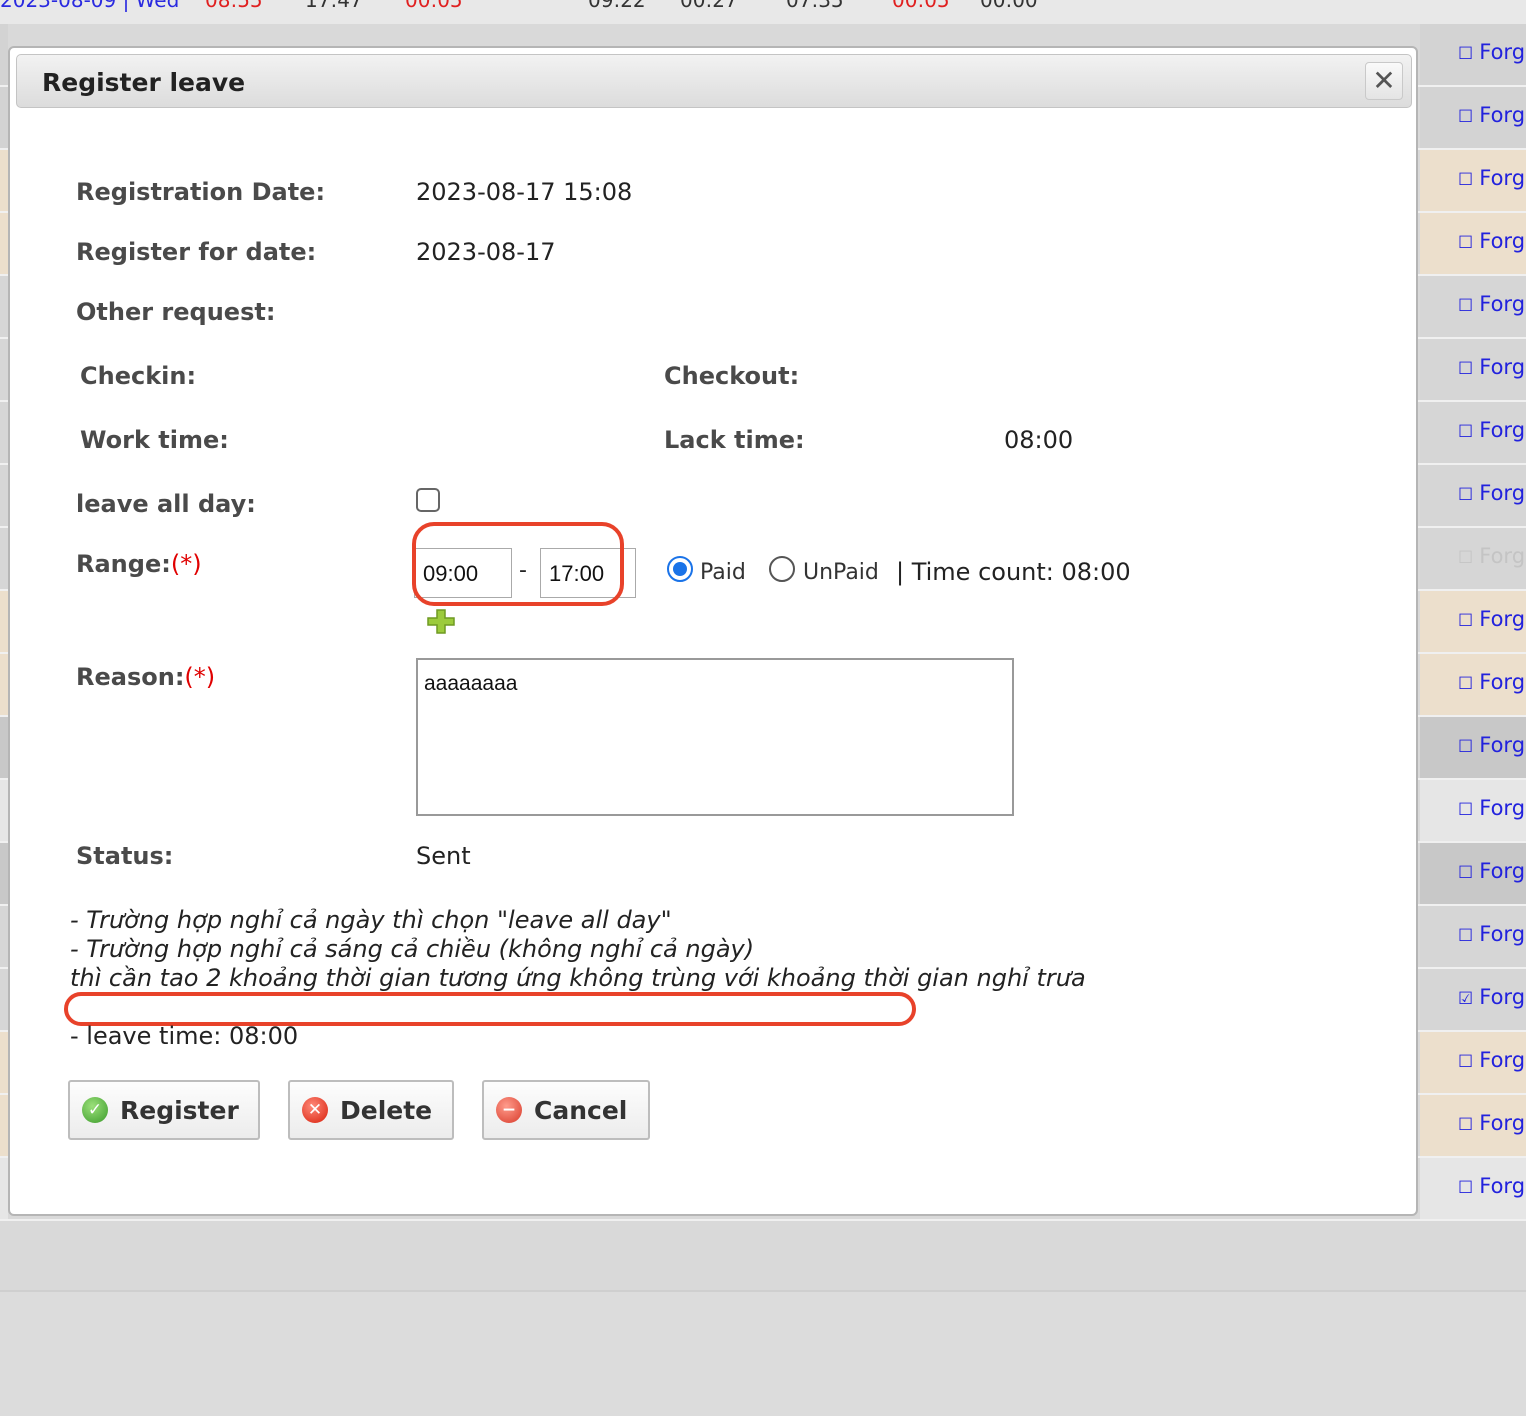  I want to click on check-icon: ✓, so click(95, 1110).